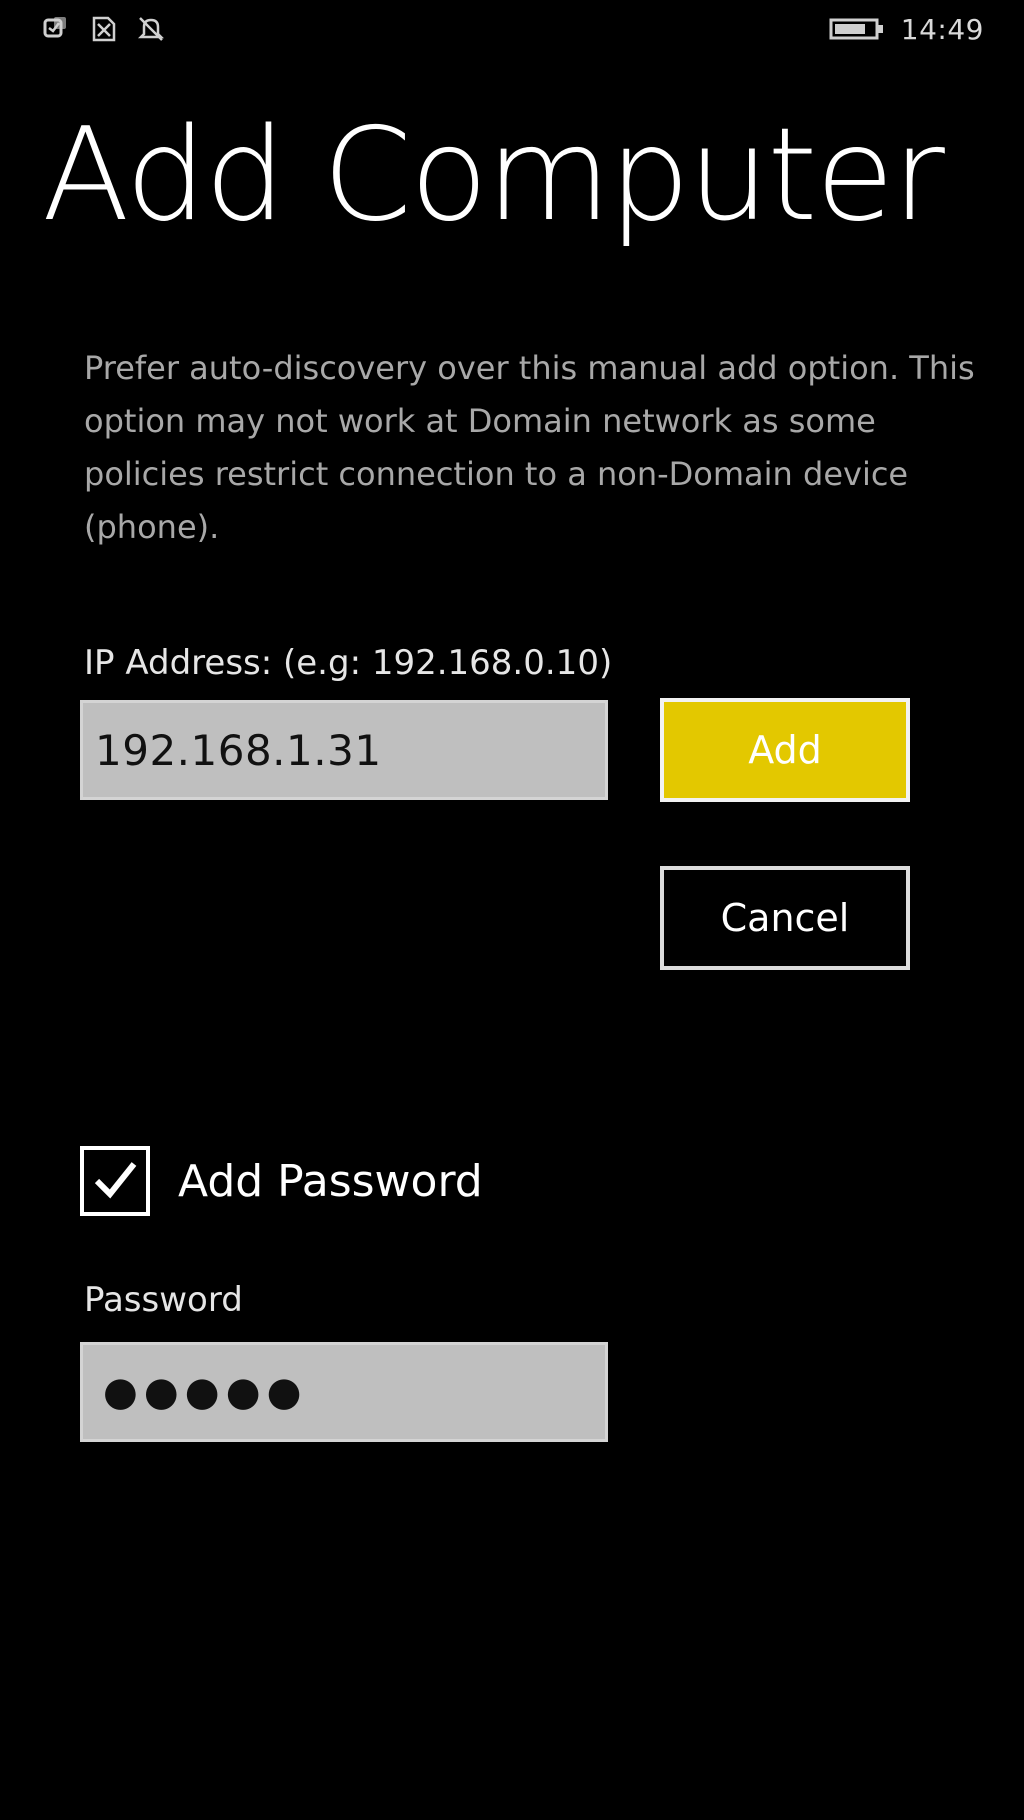  I want to click on ip-address-value: 192.168.1.31, so click(238, 750).